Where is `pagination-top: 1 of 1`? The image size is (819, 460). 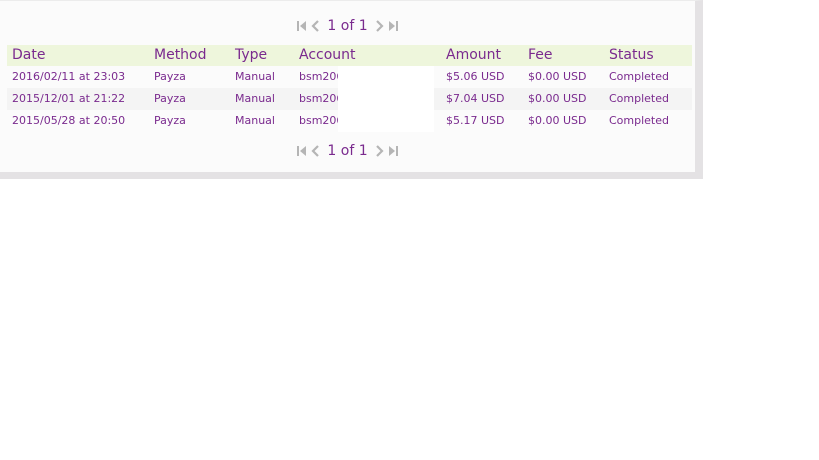 pagination-top: 1 of 1 is located at coordinates (347, 26).